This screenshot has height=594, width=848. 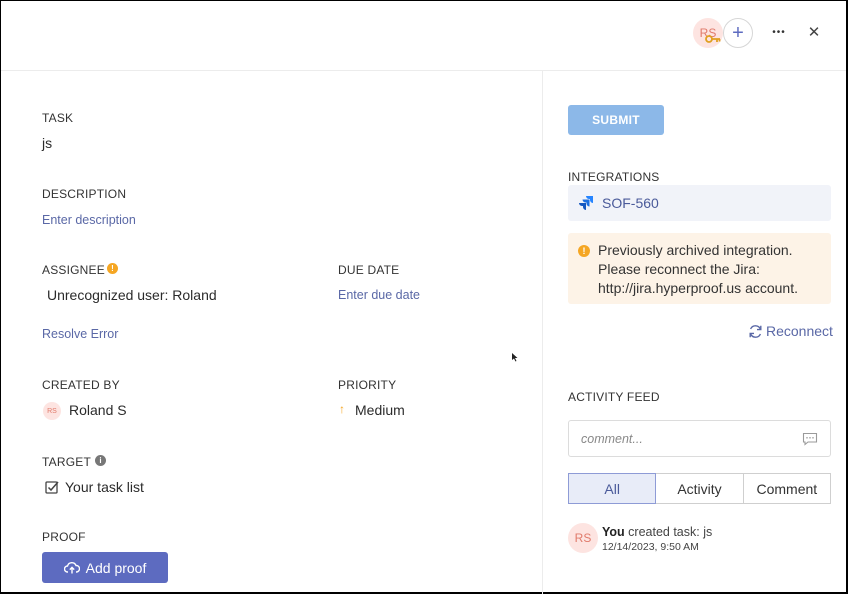 What do you see at coordinates (713, 39) in the screenshot?
I see `key-icon` at bounding box center [713, 39].